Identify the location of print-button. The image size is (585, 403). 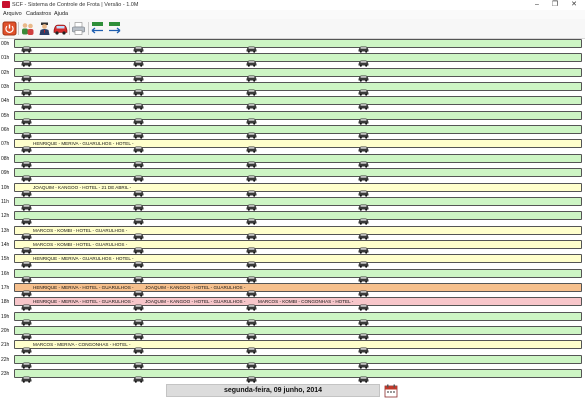
(78, 28).